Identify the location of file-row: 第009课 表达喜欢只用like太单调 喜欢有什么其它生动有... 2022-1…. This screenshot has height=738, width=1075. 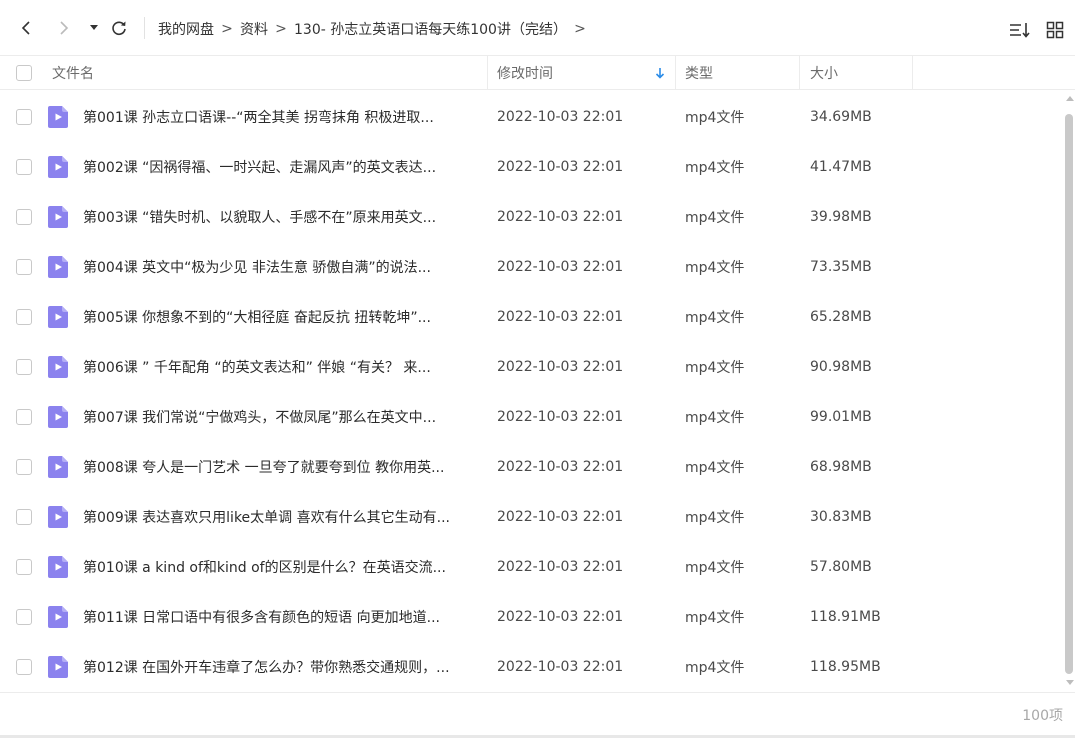
(531, 517).